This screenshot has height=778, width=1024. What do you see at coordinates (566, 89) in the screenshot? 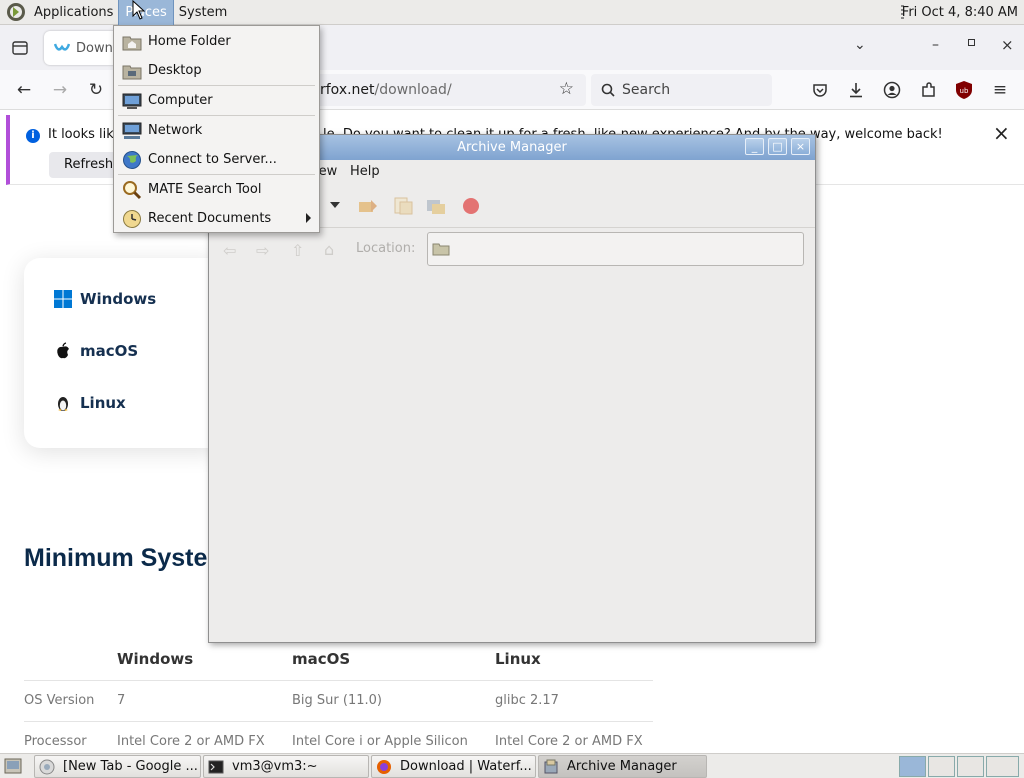
I see `bookmark-star-icon: ☆` at bounding box center [566, 89].